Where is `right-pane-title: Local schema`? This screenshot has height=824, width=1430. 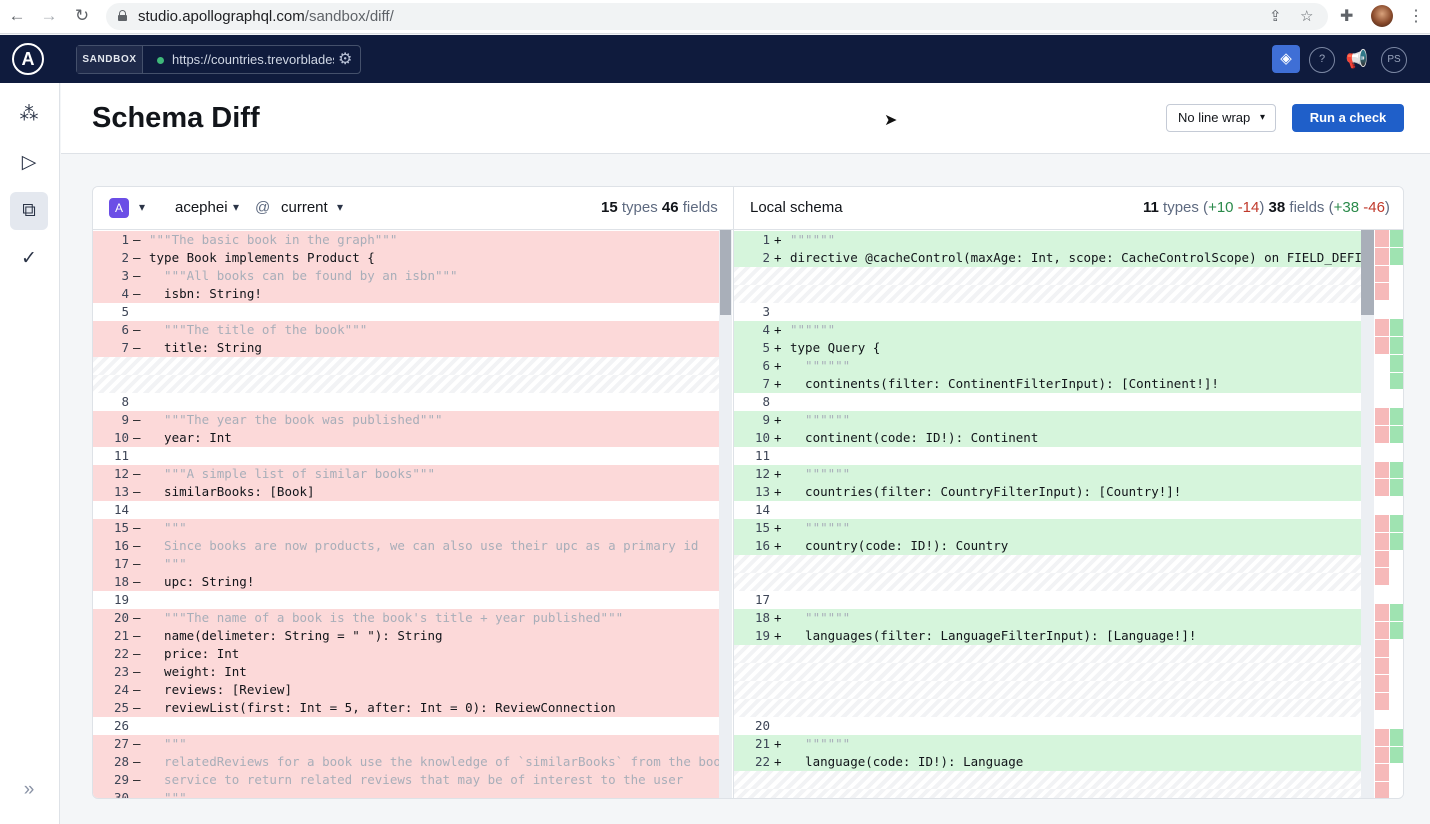 right-pane-title: Local schema is located at coordinates (796, 207).